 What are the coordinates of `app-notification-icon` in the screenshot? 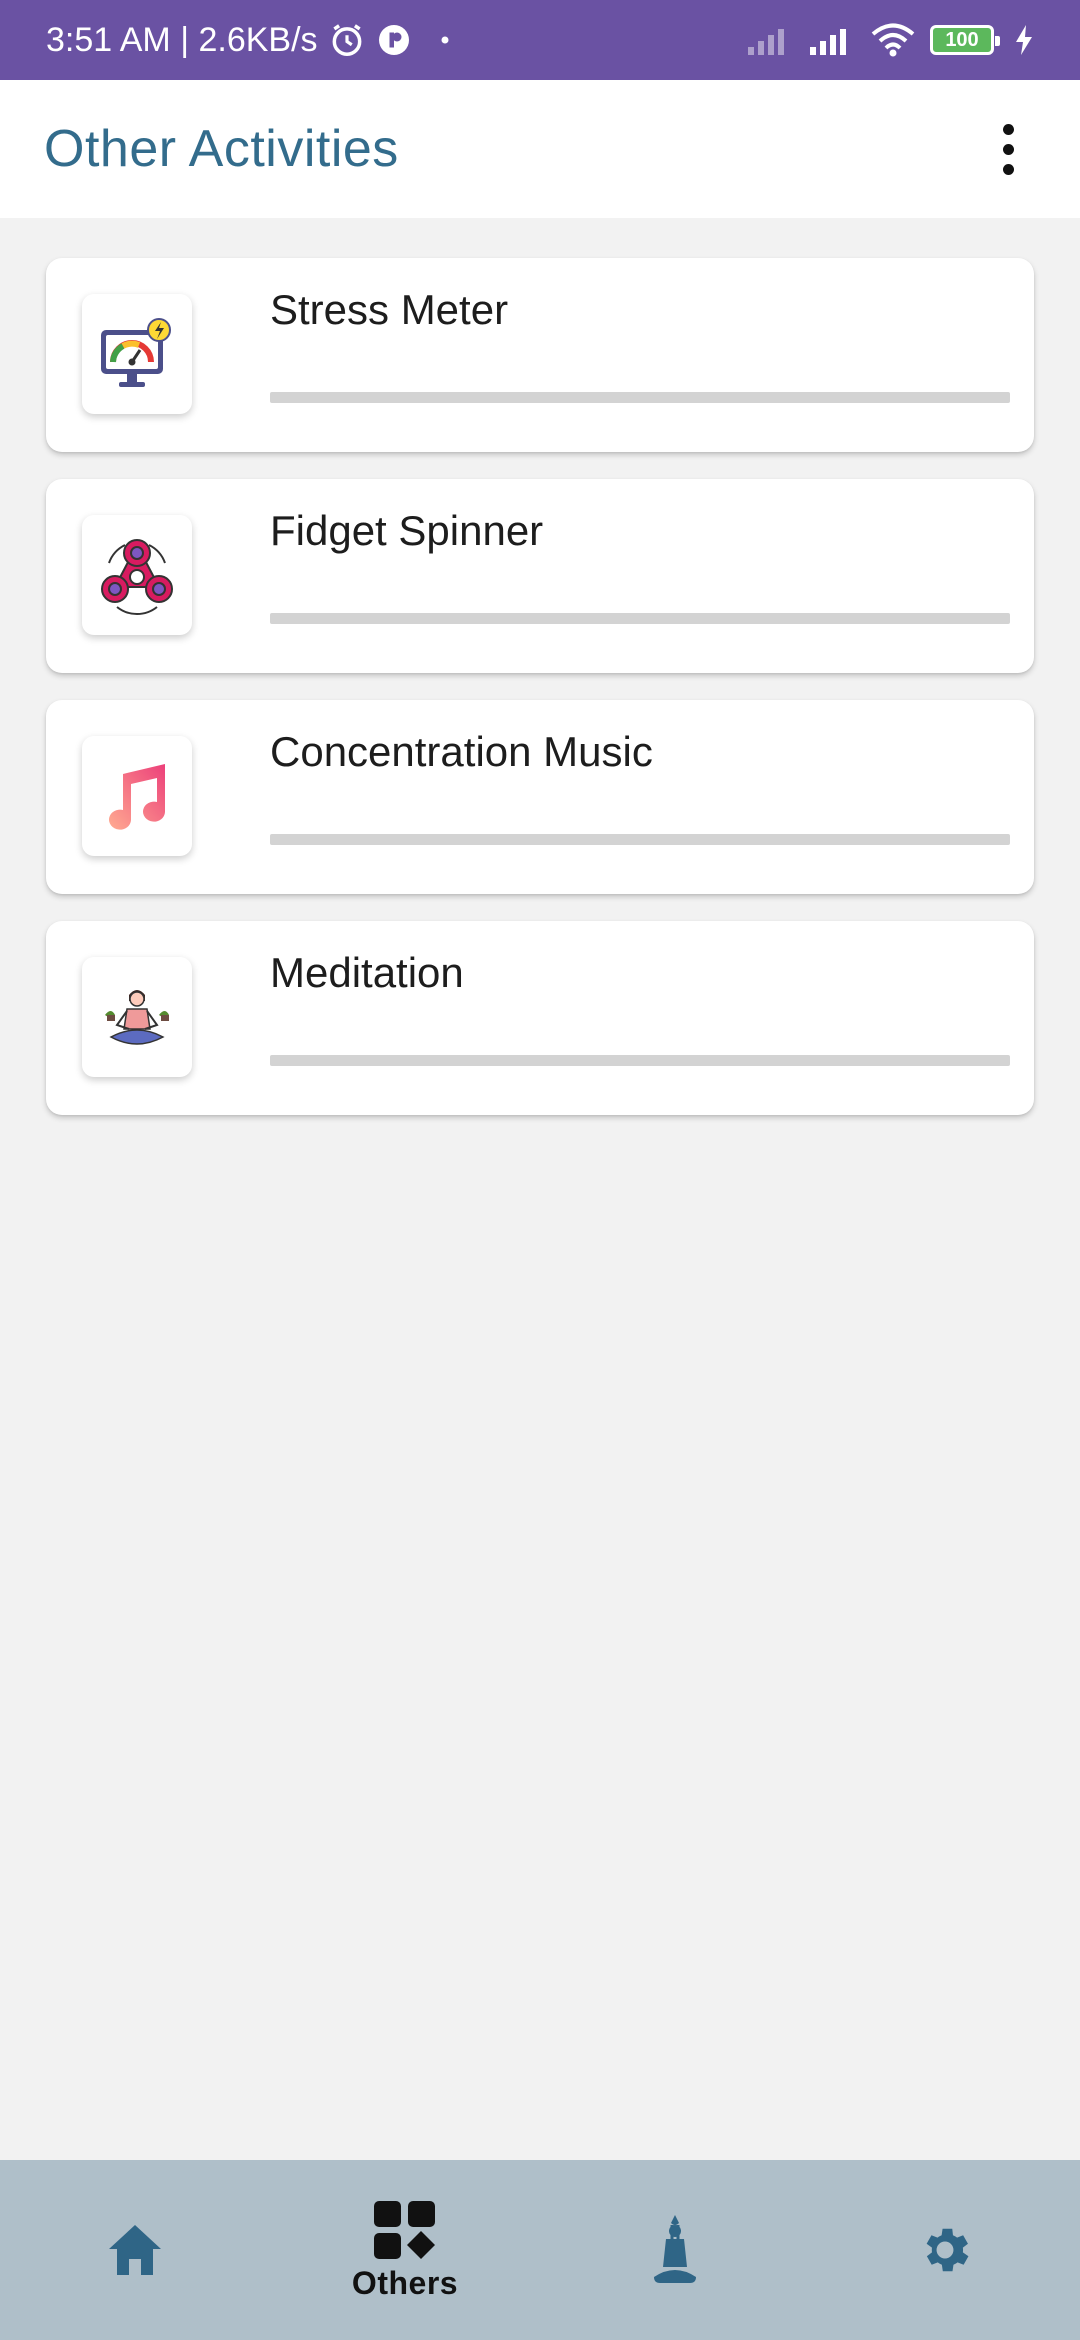 It's located at (394, 40).